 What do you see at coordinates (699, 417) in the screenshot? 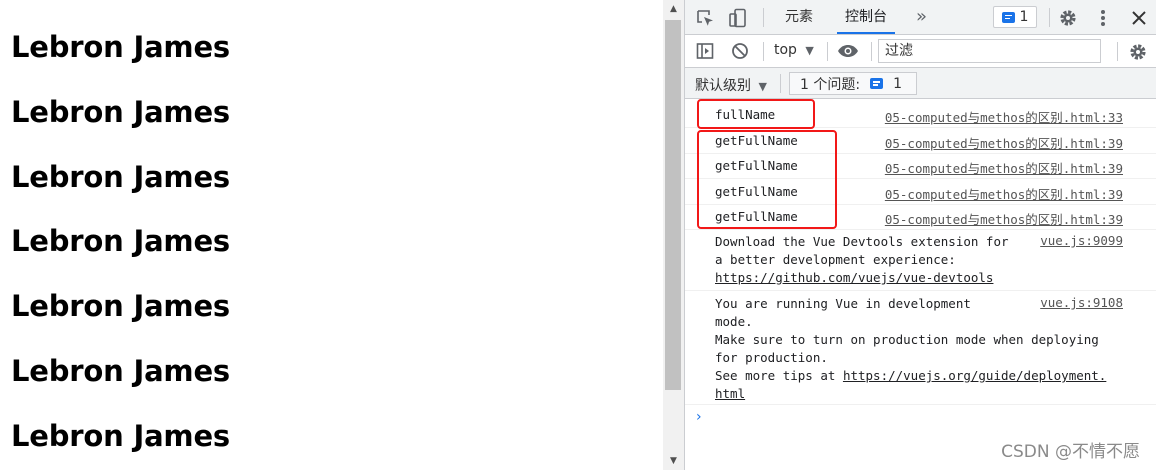
I see `console-prompt-icon: ›` at bounding box center [699, 417].